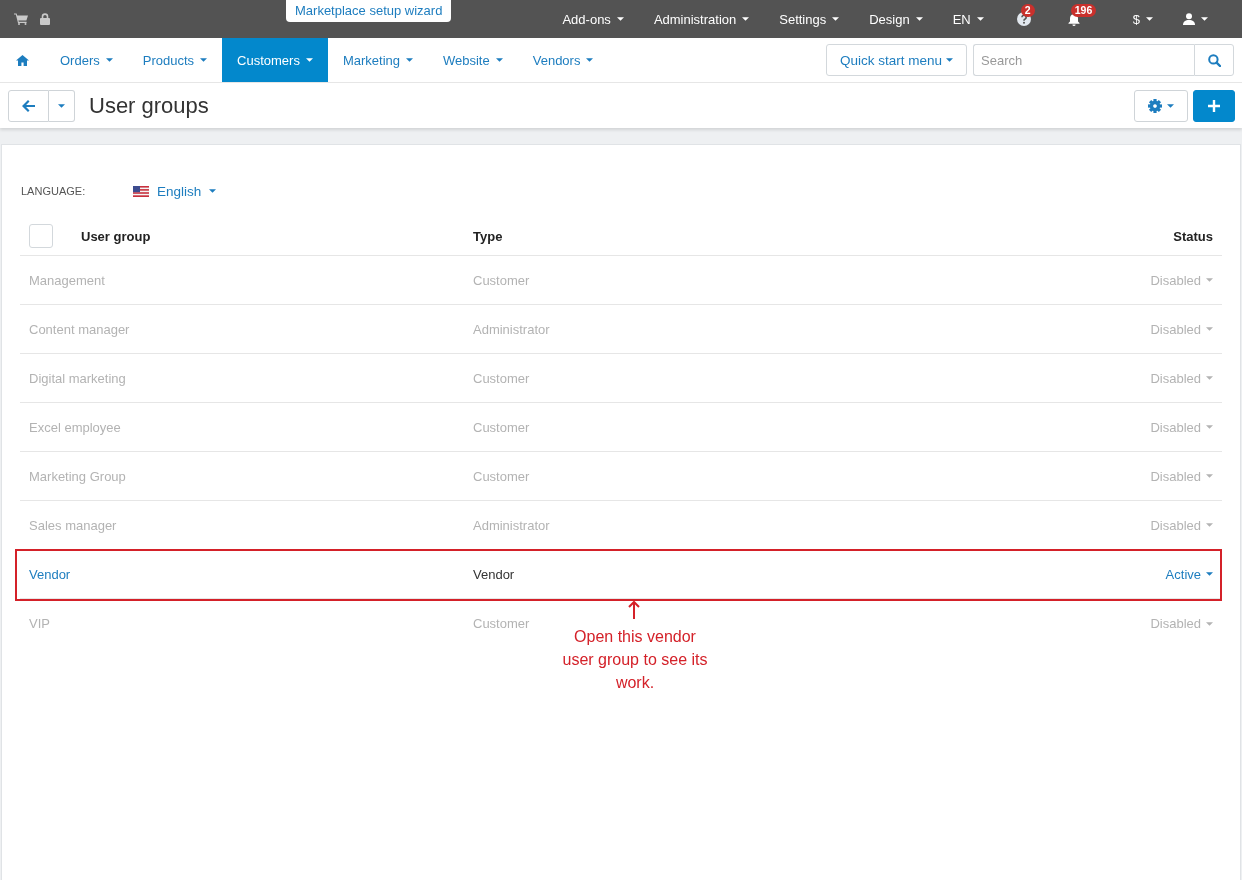  Describe the element at coordinates (175, 191) in the screenshot. I see `language-selector: English` at that location.